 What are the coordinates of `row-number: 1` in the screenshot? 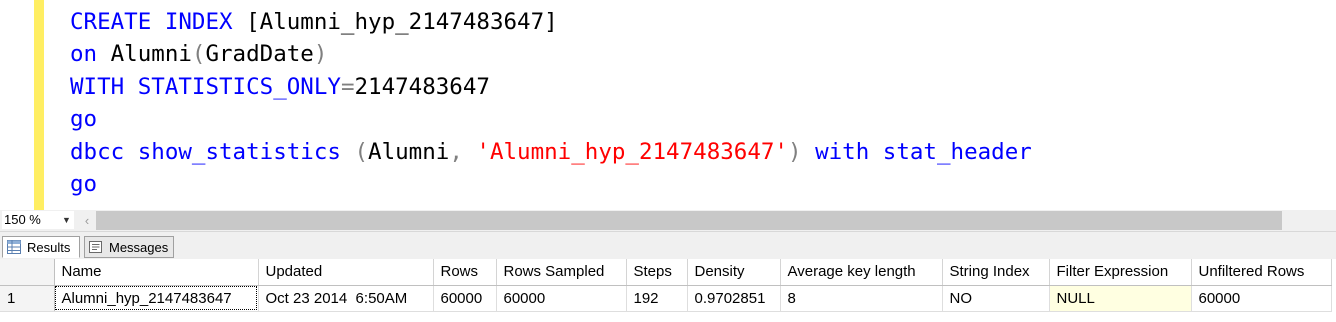 It's located at (27, 298).